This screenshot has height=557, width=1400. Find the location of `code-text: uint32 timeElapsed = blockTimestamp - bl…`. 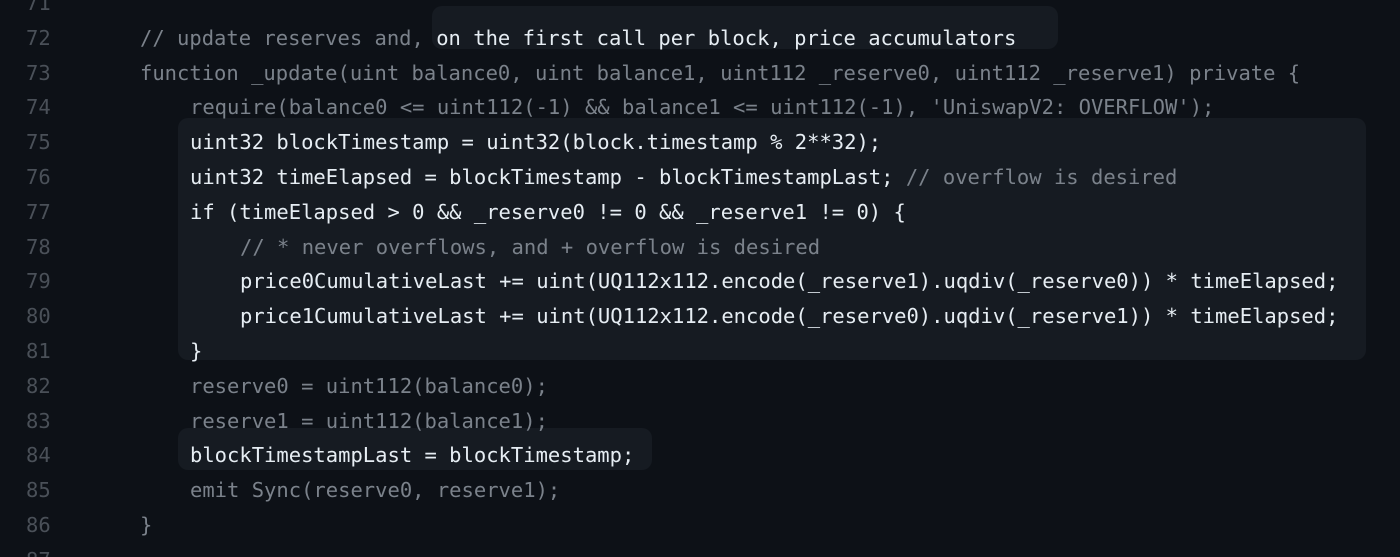

code-text: uint32 timeElapsed = blockTimestamp - bl… is located at coordinates (683, 177).